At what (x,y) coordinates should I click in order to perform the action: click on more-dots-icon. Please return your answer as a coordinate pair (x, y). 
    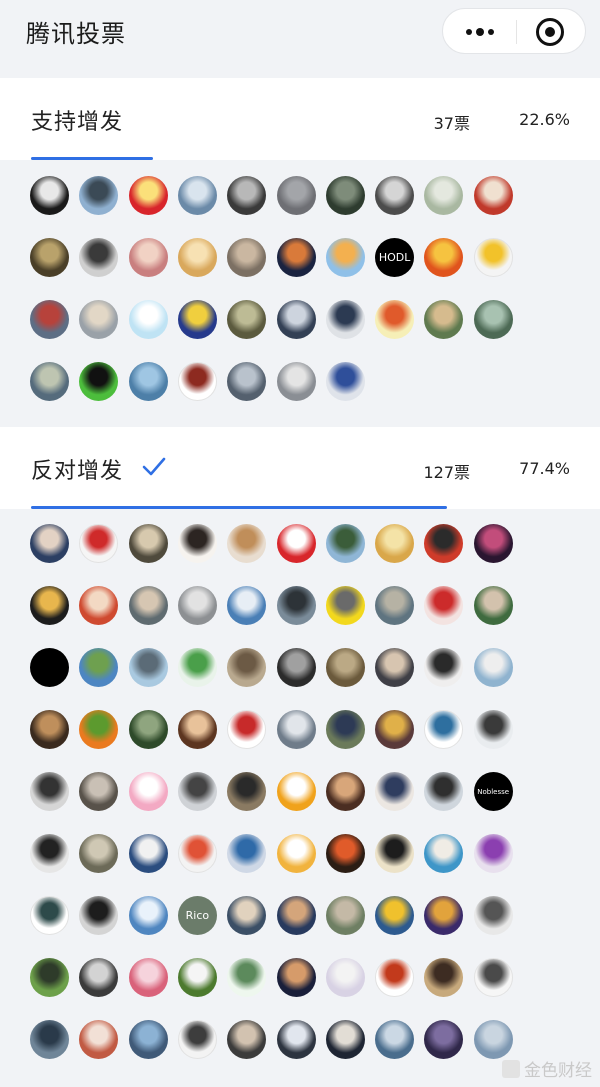
    Looking at the image, I should click on (480, 32).